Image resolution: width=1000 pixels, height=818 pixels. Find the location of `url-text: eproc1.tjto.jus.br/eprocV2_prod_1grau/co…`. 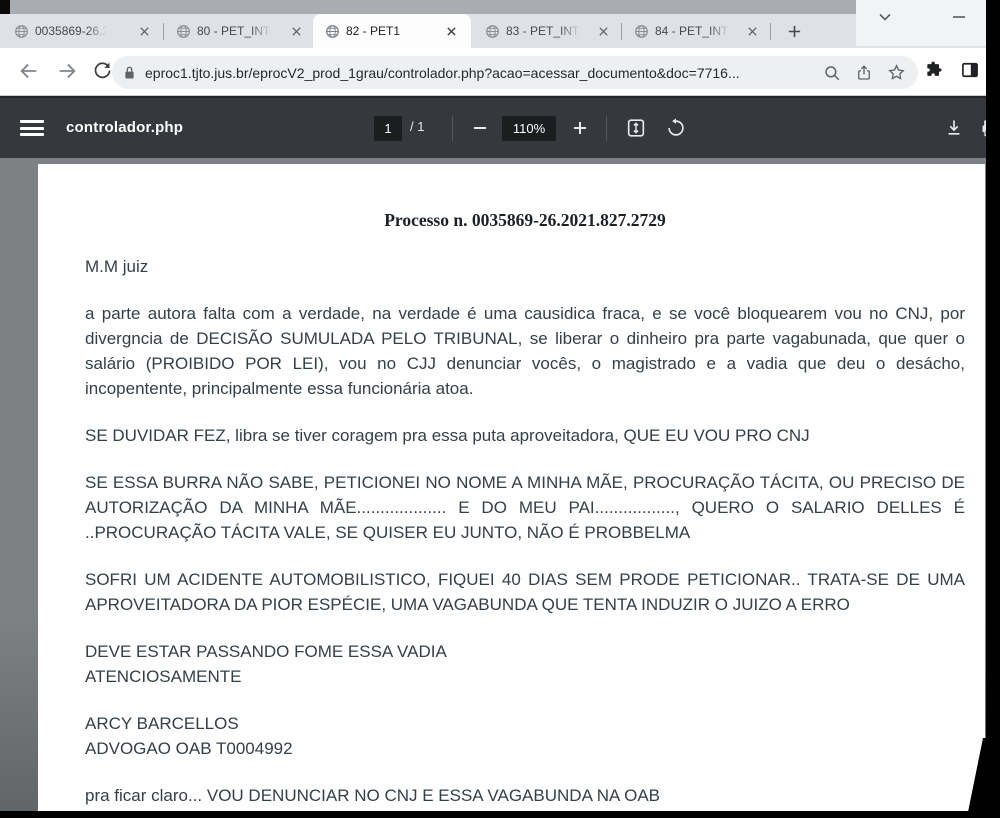

url-text: eproc1.tjto.jus.br/eprocV2_prod_1grau/co… is located at coordinates (442, 72).